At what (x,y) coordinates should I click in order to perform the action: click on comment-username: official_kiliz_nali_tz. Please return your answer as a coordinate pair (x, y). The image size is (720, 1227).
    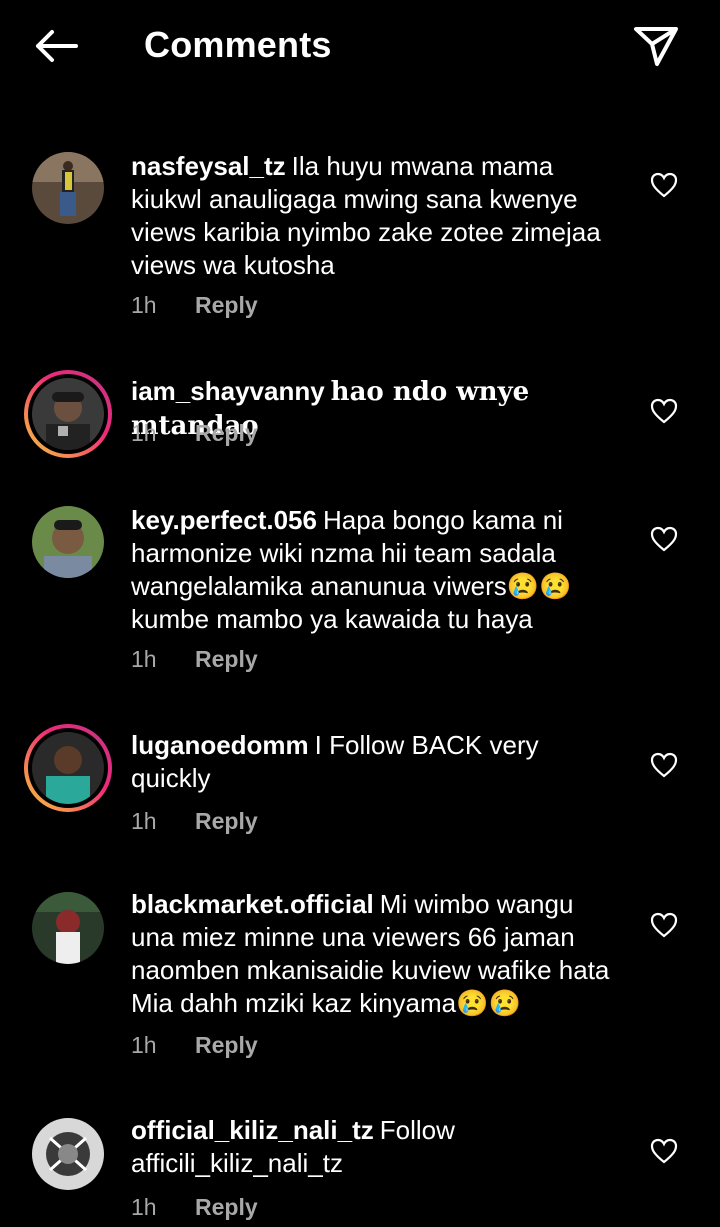
    Looking at the image, I should click on (252, 1130).